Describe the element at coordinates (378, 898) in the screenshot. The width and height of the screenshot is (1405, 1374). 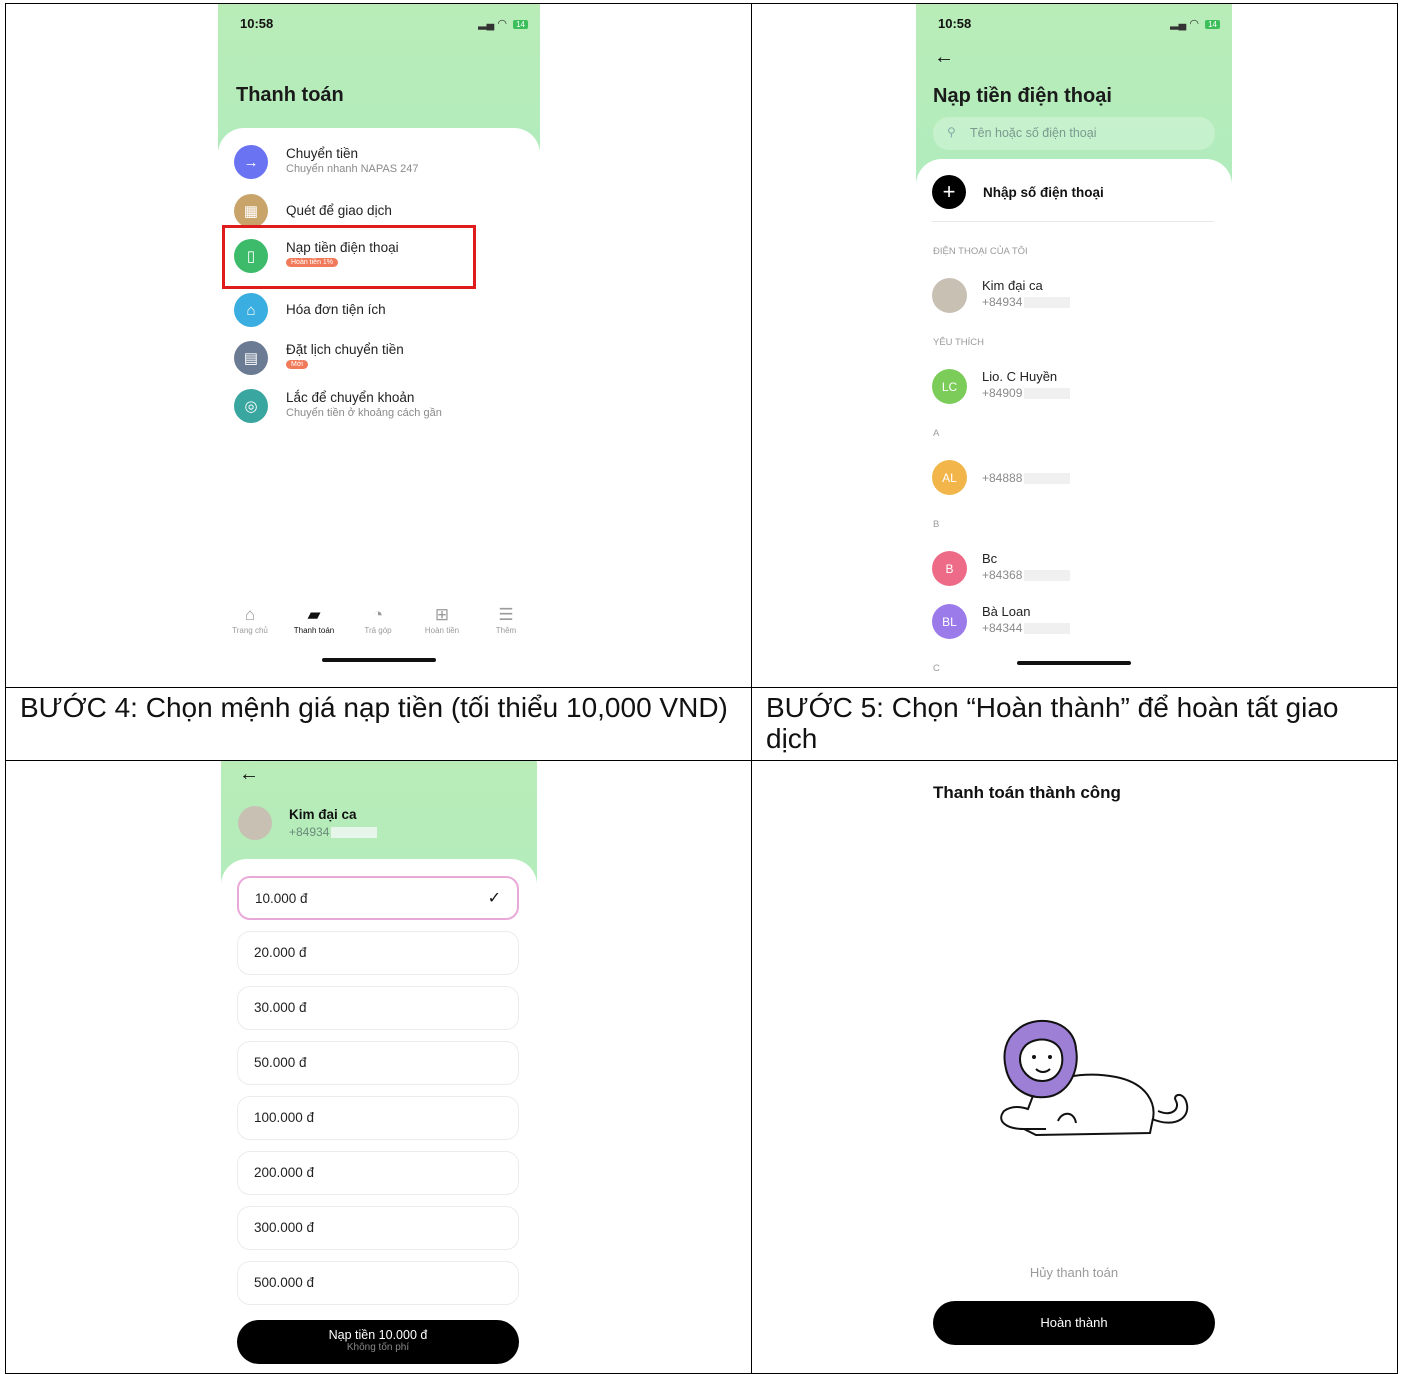
I see `amount-option: 10.000 đ ✓` at that location.